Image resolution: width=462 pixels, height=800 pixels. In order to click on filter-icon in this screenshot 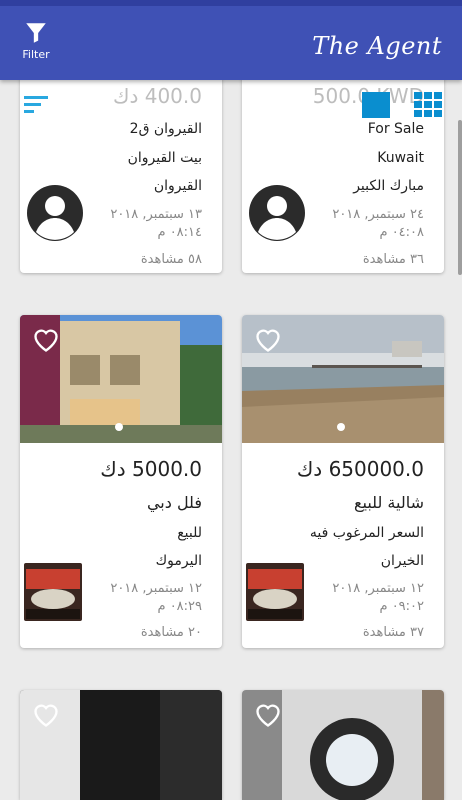, I will do `click(36, 33)`.